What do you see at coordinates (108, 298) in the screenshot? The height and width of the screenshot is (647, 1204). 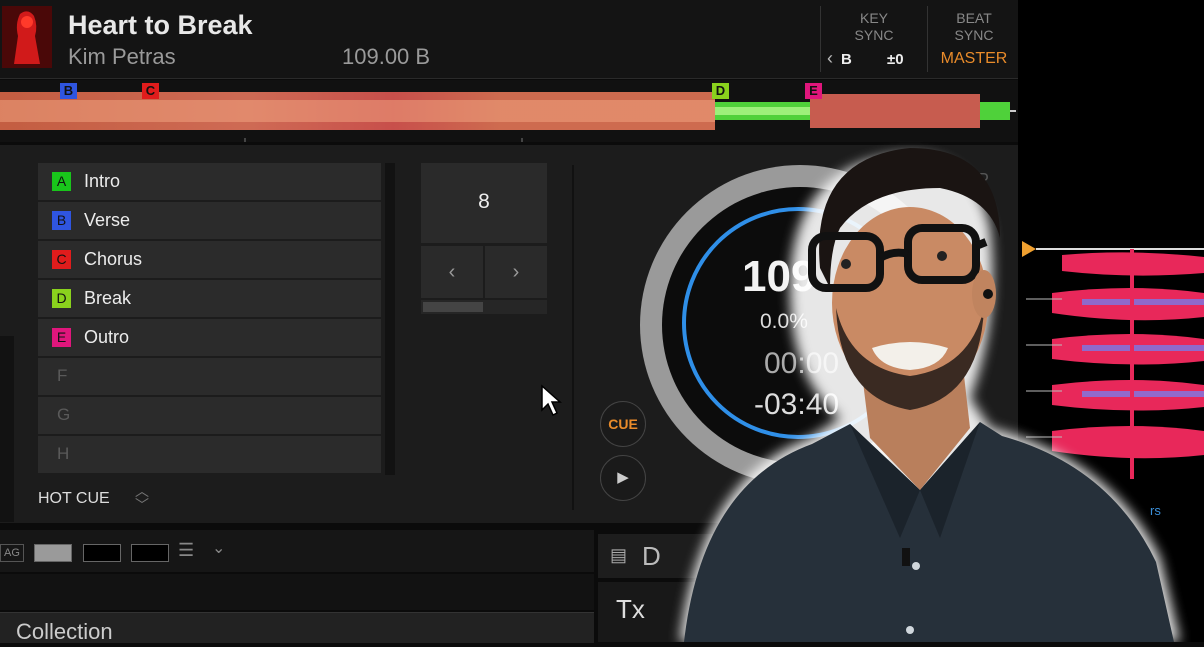 I see `hot-cue-label: Break` at bounding box center [108, 298].